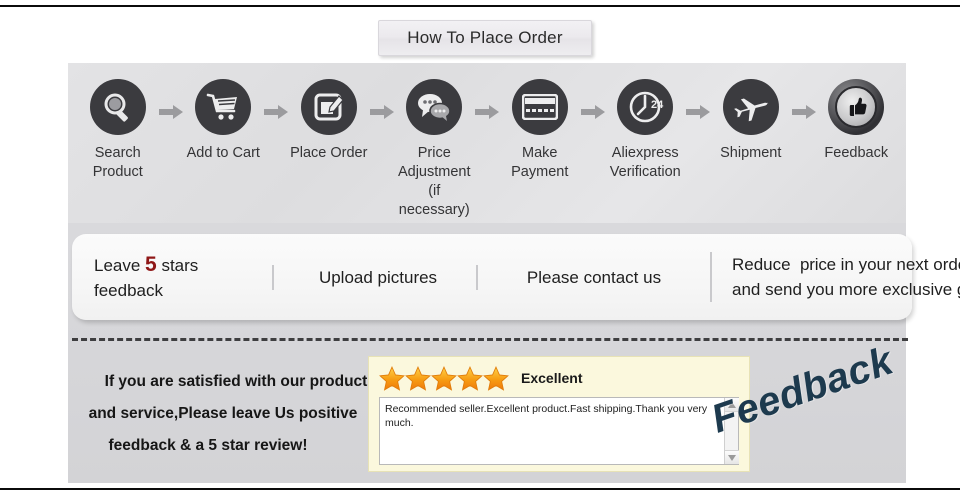  What do you see at coordinates (434, 181) in the screenshot?
I see `step-label: Price Adjustment (if necessary)` at bounding box center [434, 181].